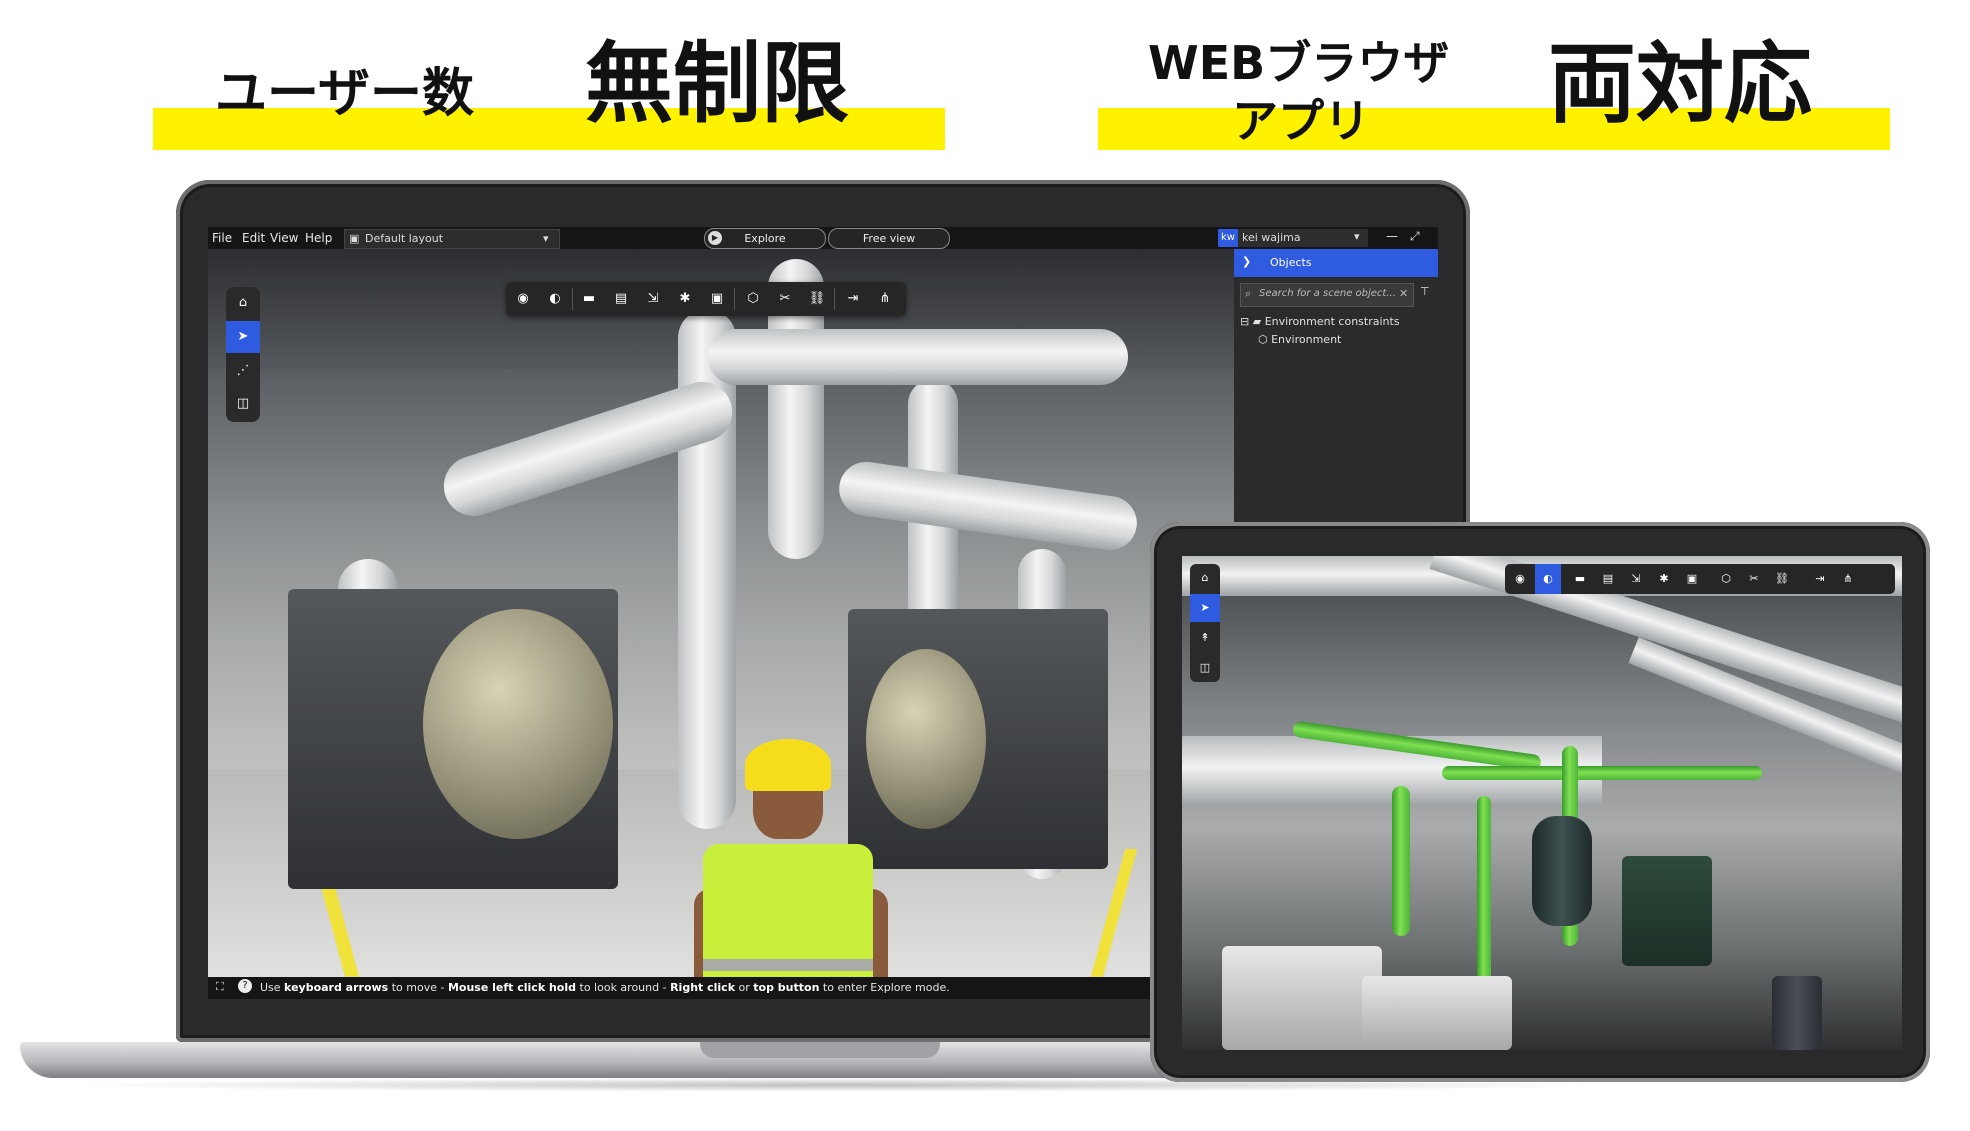 This screenshot has width=1970, height=1131. What do you see at coordinates (786, 987) in the screenshot?
I see `status-key-hint: top button` at bounding box center [786, 987].